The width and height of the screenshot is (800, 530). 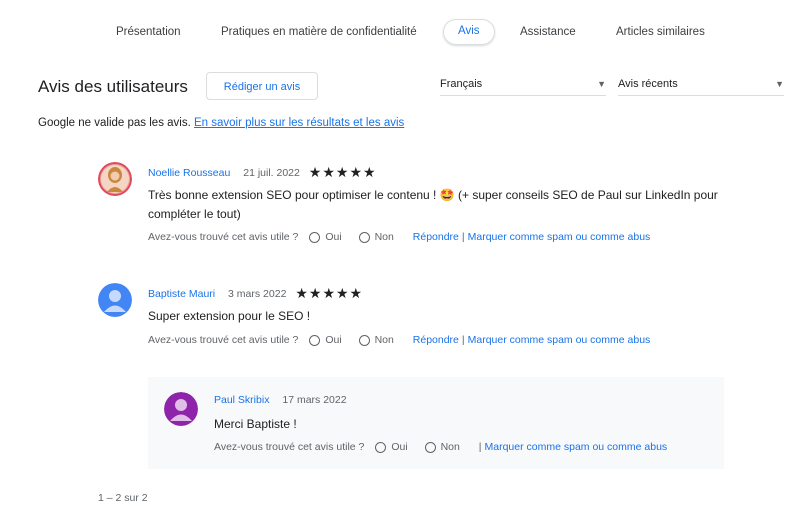 I want to click on sort-select: Avis récents ▼, so click(x=701, y=84).